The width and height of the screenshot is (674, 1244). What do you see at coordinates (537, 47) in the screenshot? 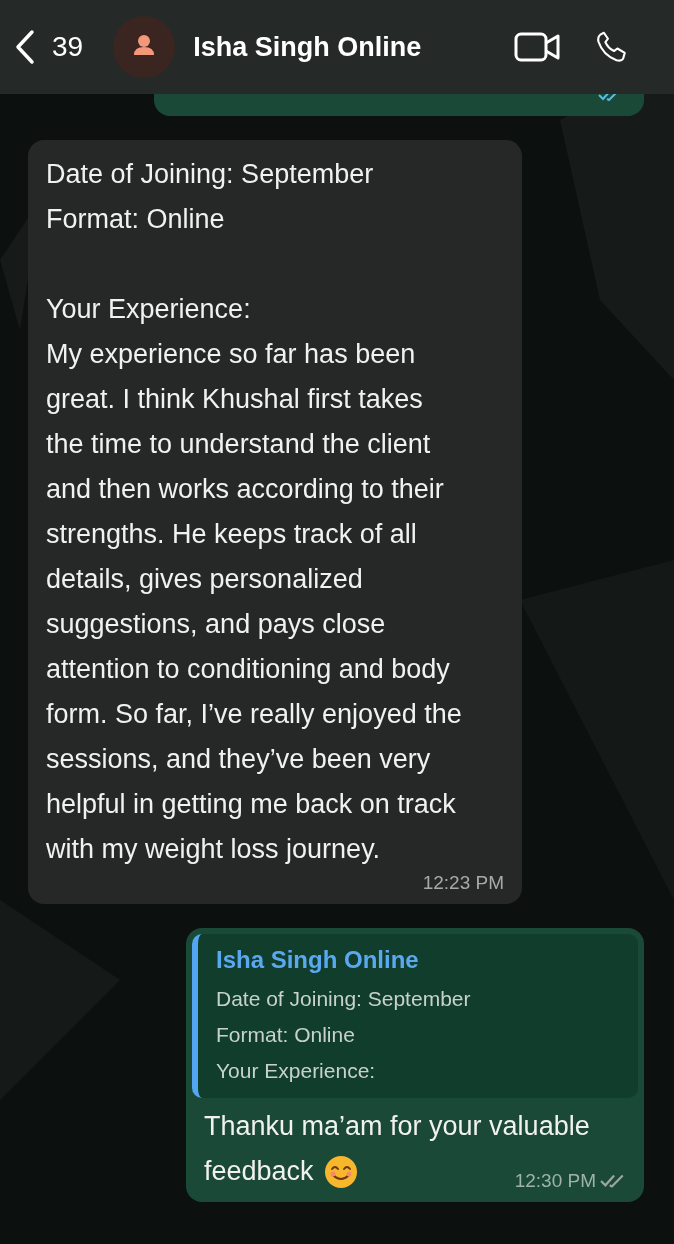
I see `video-call-icon` at bounding box center [537, 47].